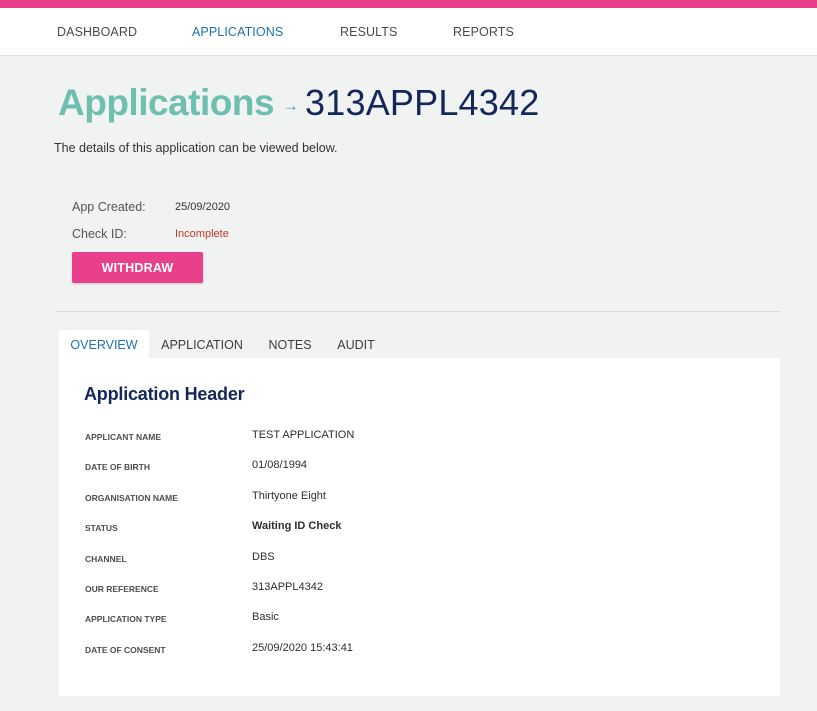 This screenshot has height=711, width=817. Describe the element at coordinates (101, 528) in the screenshot. I see `status-label: STATUS` at that location.